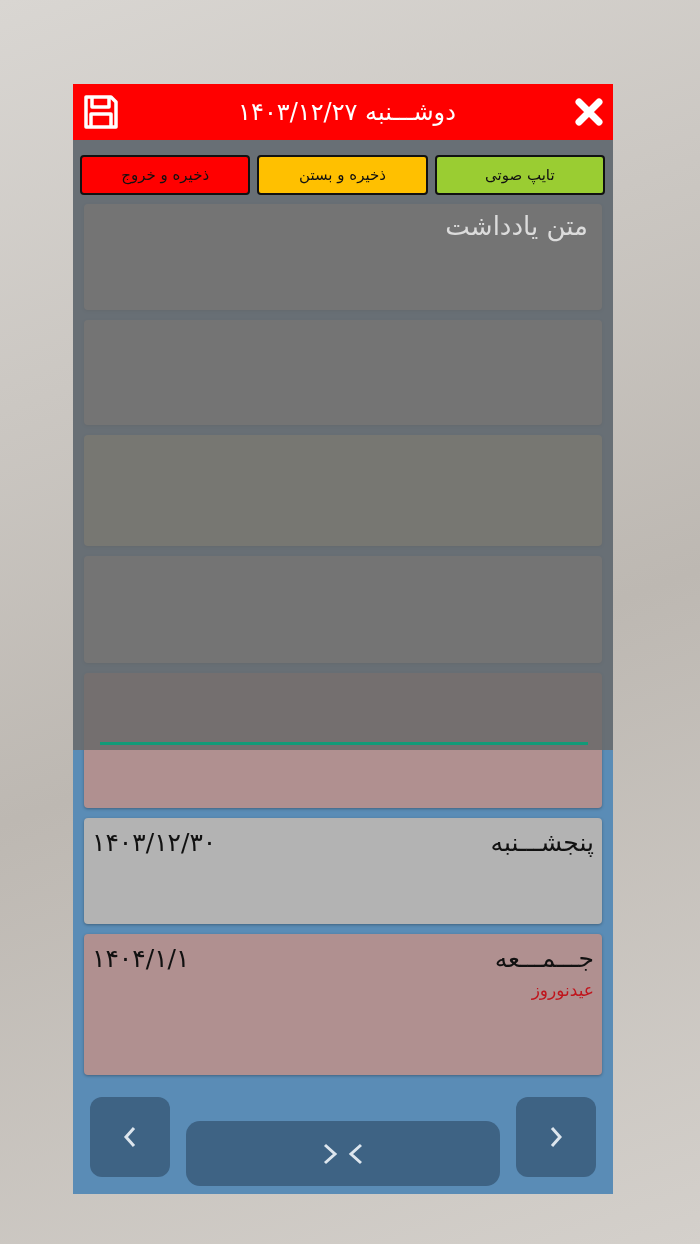 This screenshot has width=700, height=1244. Describe the element at coordinates (154, 843) in the screenshot. I see `date-text: ۱۴۰۳/۱۲/۳۰` at that location.